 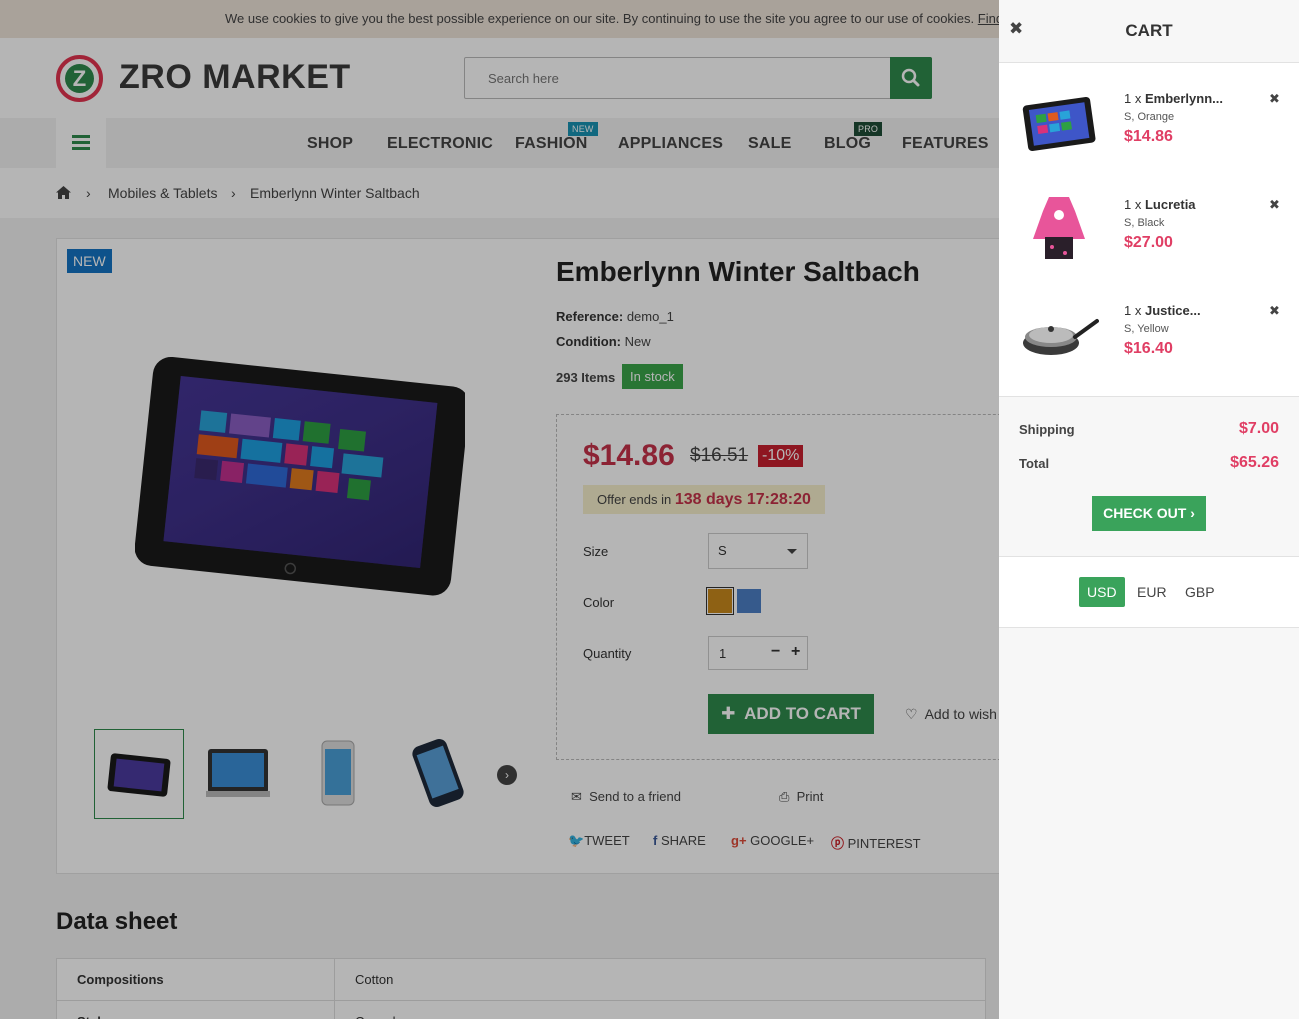 I want to click on cart-item-price: $14.86, so click(x=1148, y=136).